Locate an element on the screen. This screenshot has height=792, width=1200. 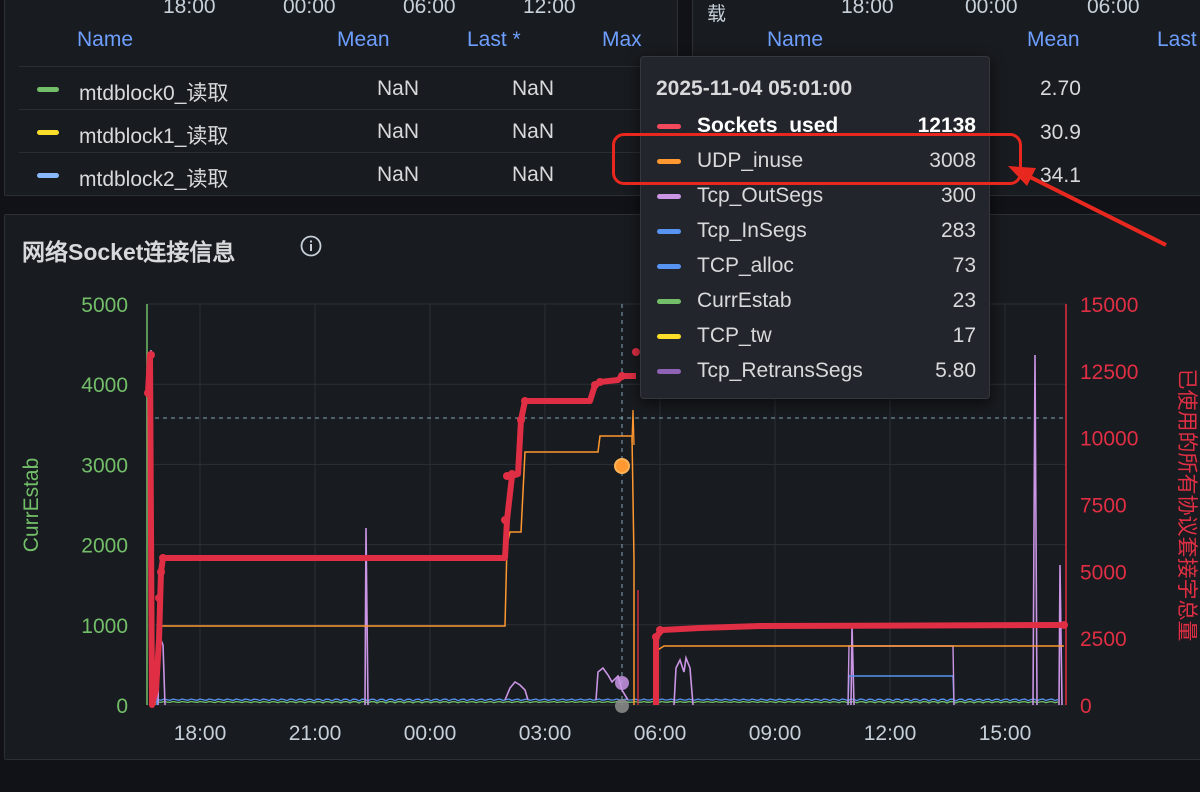
series-udp-inuse-spike is located at coordinates (633, 427).